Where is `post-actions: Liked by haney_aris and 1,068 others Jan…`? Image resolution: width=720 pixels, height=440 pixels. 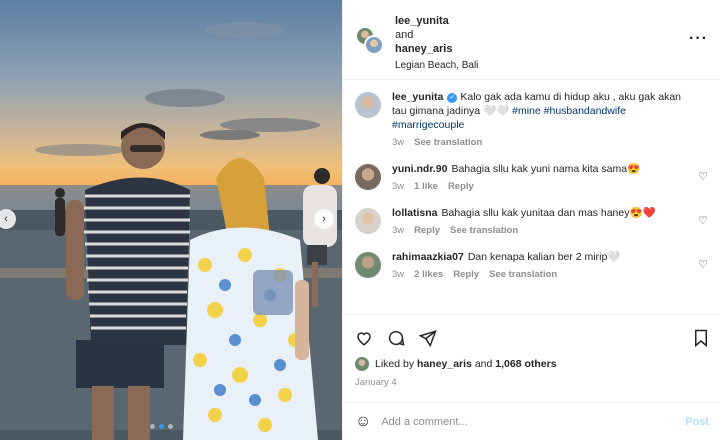
post-actions: Liked by haney_aris and 1,068 others Jan… is located at coordinates (531, 351).